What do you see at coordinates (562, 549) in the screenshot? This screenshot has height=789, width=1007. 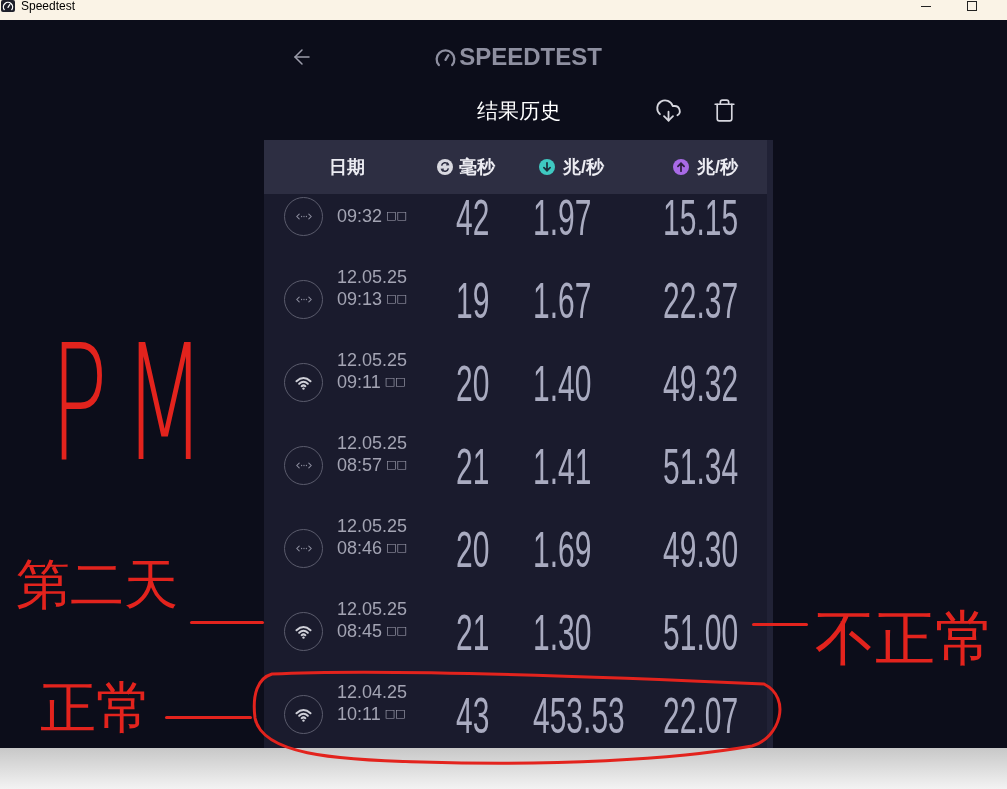 I see `download-value: 1.69` at bounding box center [562, 549].